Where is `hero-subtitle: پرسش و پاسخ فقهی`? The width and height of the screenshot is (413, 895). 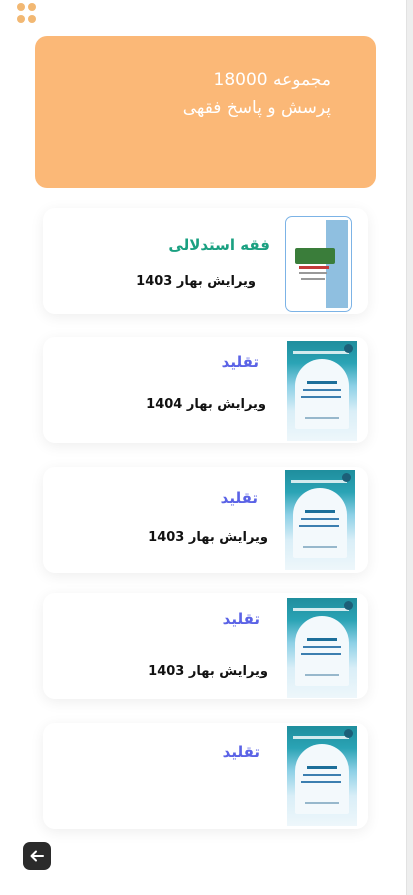
hero-subtitle: پرسش و پاسخ فقهی is located at coordinates (256, 108).